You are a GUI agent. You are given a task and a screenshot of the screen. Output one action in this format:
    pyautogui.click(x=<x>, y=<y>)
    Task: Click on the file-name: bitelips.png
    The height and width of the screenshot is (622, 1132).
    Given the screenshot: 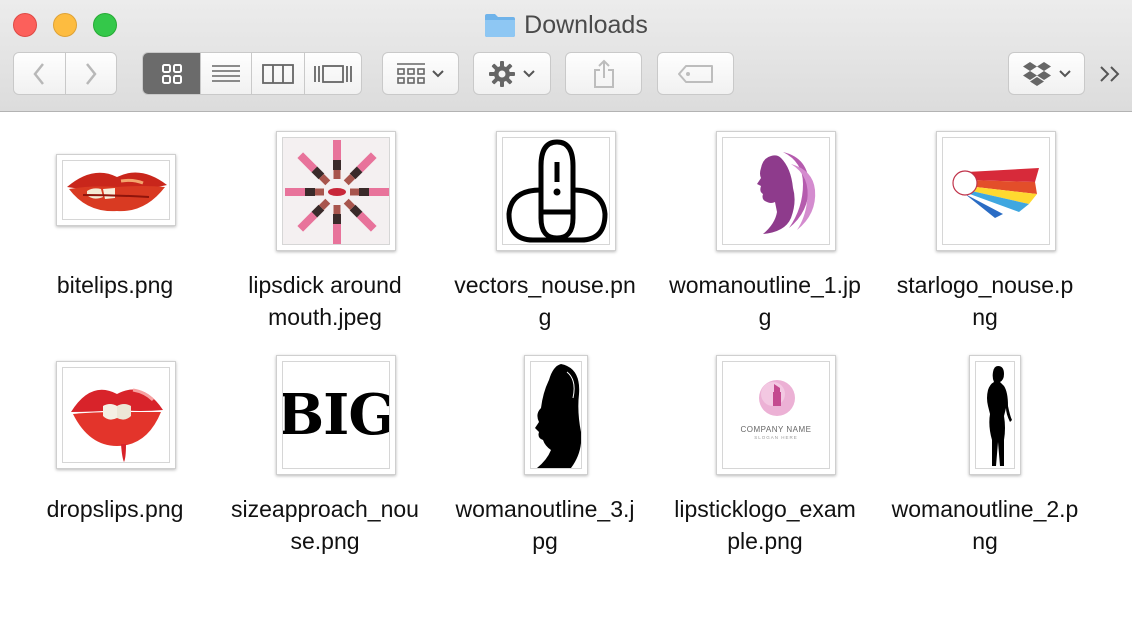 What is the action you would take?
    pyautogui.click(x=115, y=285)
    